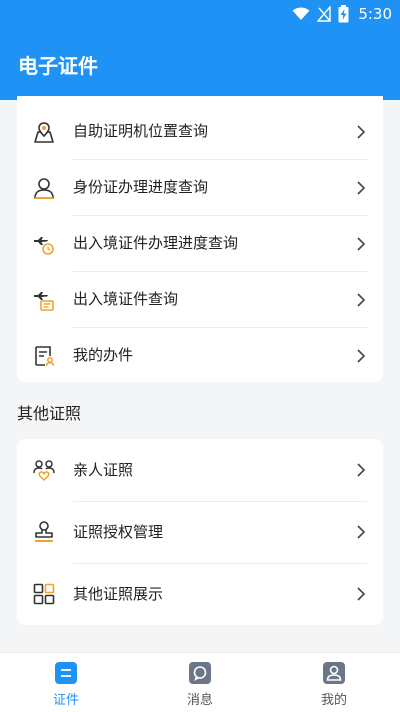  Describe the element at coordinates (44, 532) in the screenshot. I see `stamp-icon` at that location.